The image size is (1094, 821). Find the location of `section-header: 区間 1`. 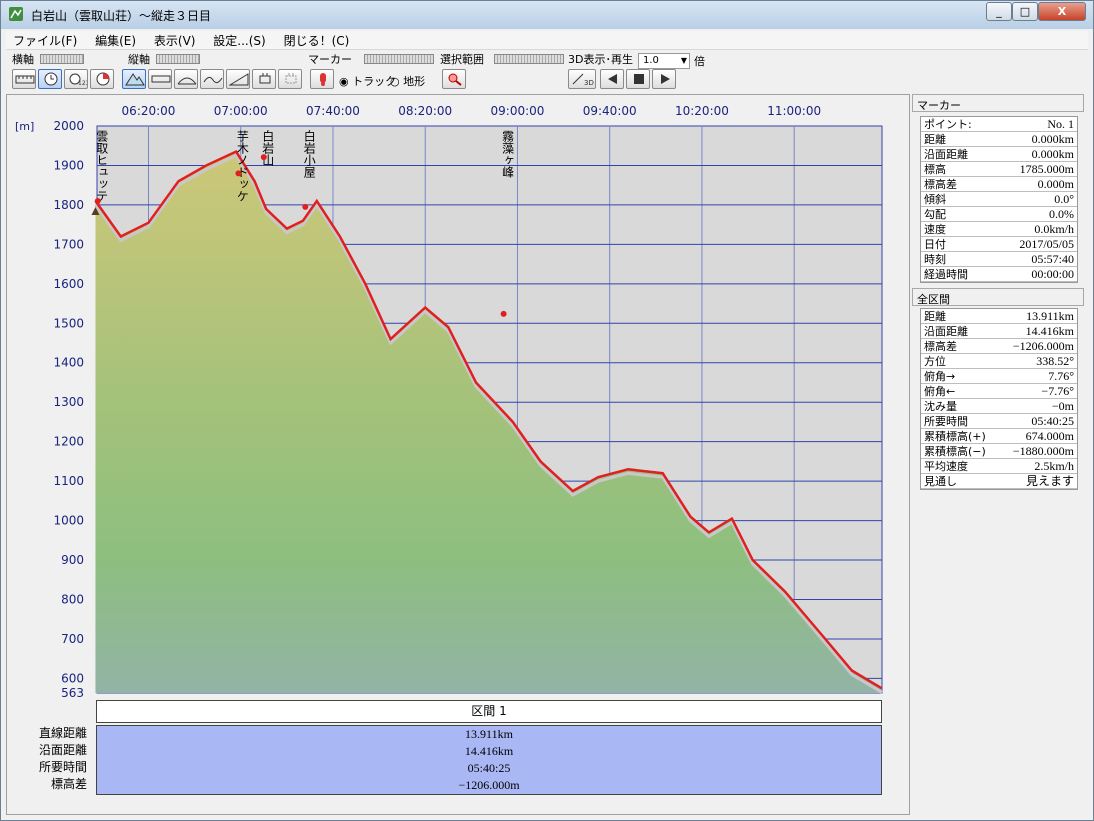

section-header: 区間 1 is located at coordinates (489, 711).